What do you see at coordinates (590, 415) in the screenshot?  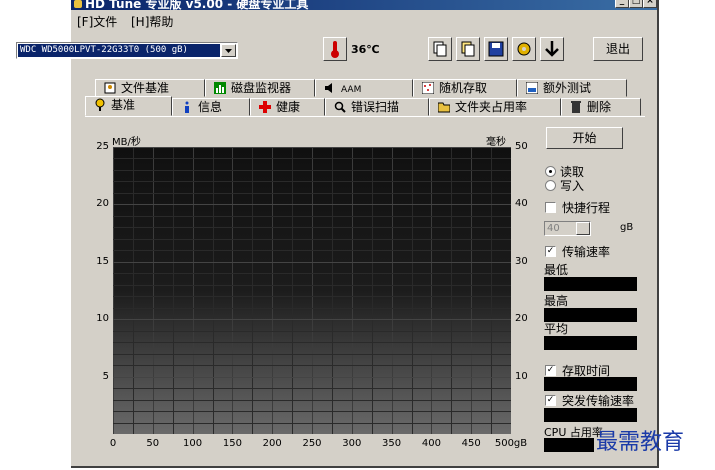 I see `burst-rate-readout` at bounding box center [590, 415].